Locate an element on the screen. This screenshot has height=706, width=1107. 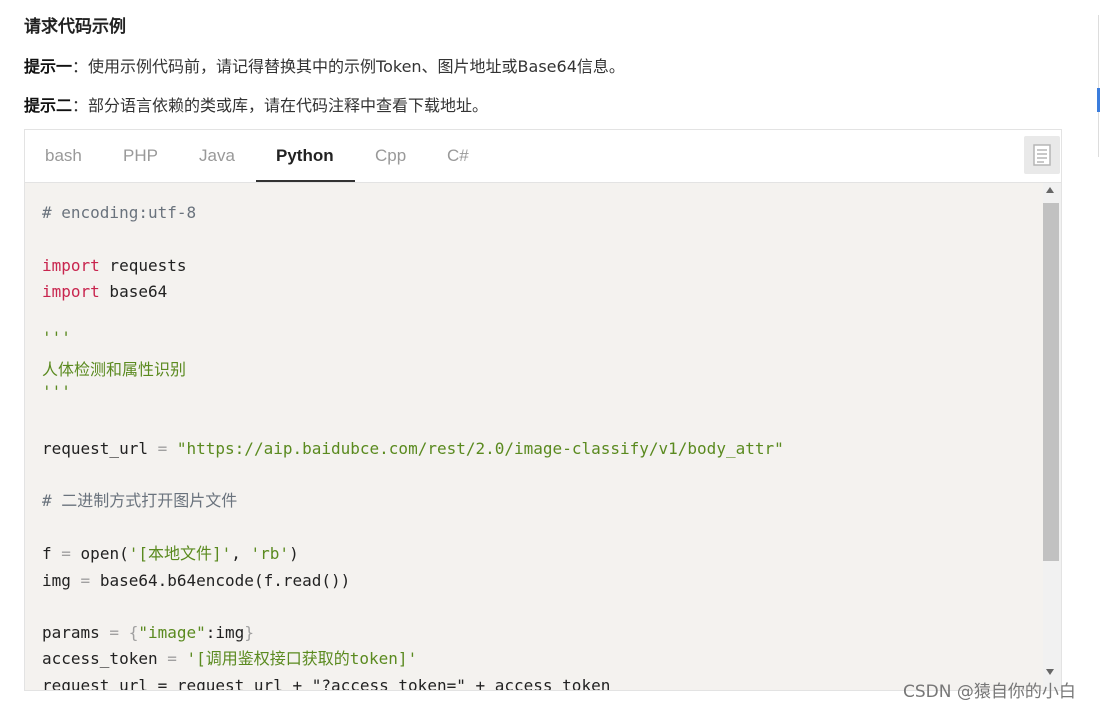
tip-two-label: 提示二 is located at coordinates (48, 105).